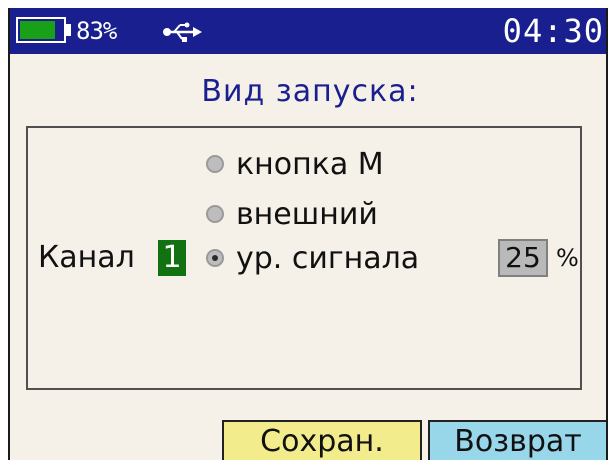 The height and width of the screenshot is (468, 616). What do you see at coordinates (37, 30) in the screenshot?
I see `battery-fill` at bounding box center [37, 30].